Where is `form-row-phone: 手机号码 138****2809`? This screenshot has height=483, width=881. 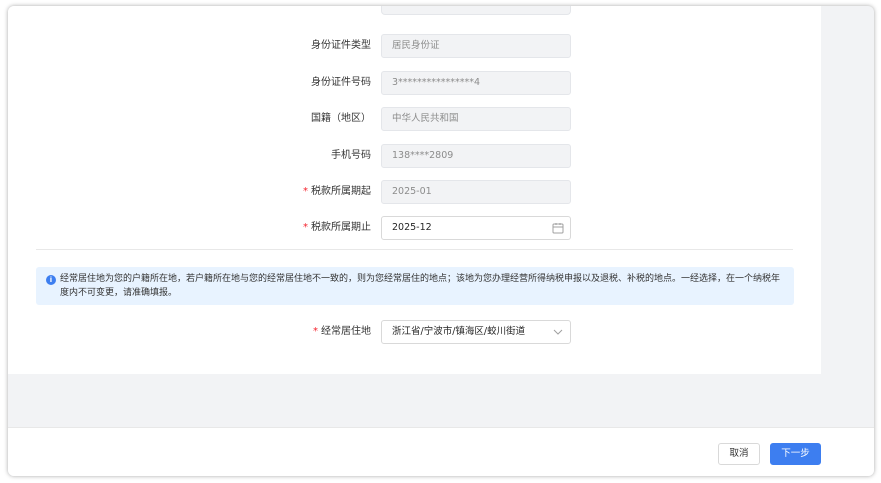 form-row-phone: 手机号码 138****2809 is located at coordinates (414, 156).